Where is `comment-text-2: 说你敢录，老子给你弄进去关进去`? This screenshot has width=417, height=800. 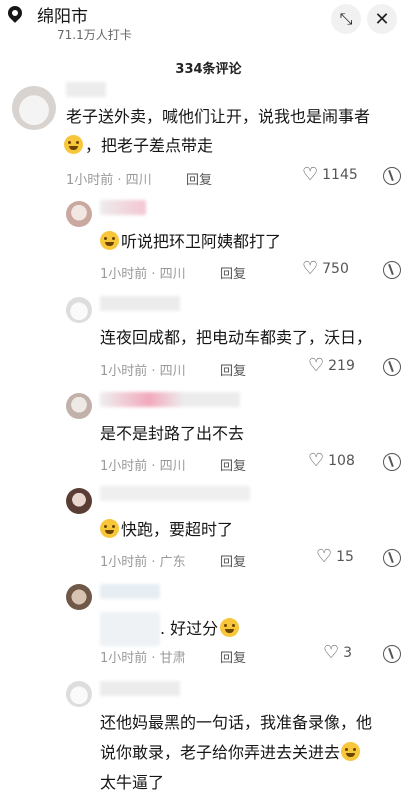 comment-text-2: 说你敢录，老子给你弄进去关进去 is located at coordinates (231, 752).